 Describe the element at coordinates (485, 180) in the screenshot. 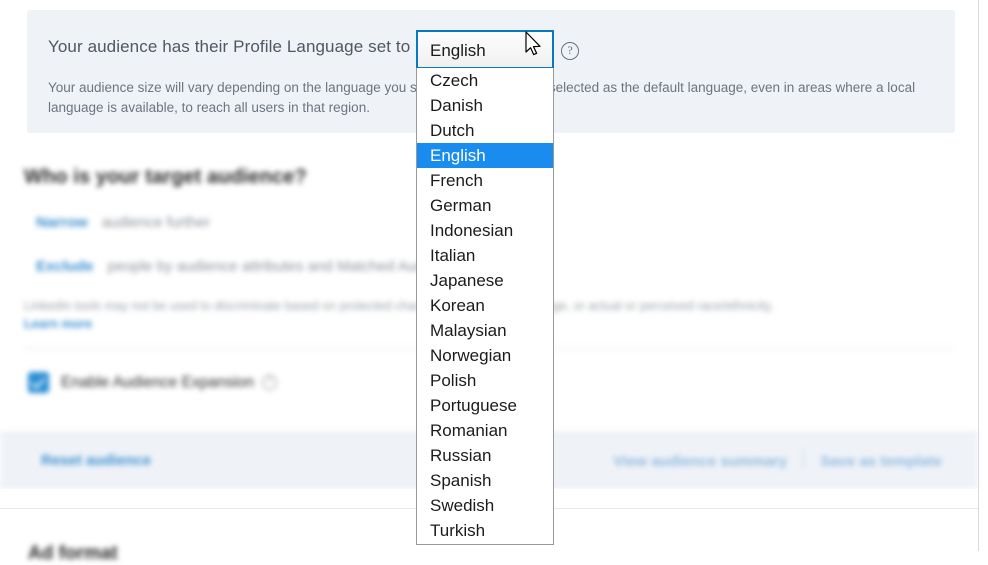

I see `option-french: French` at that location.